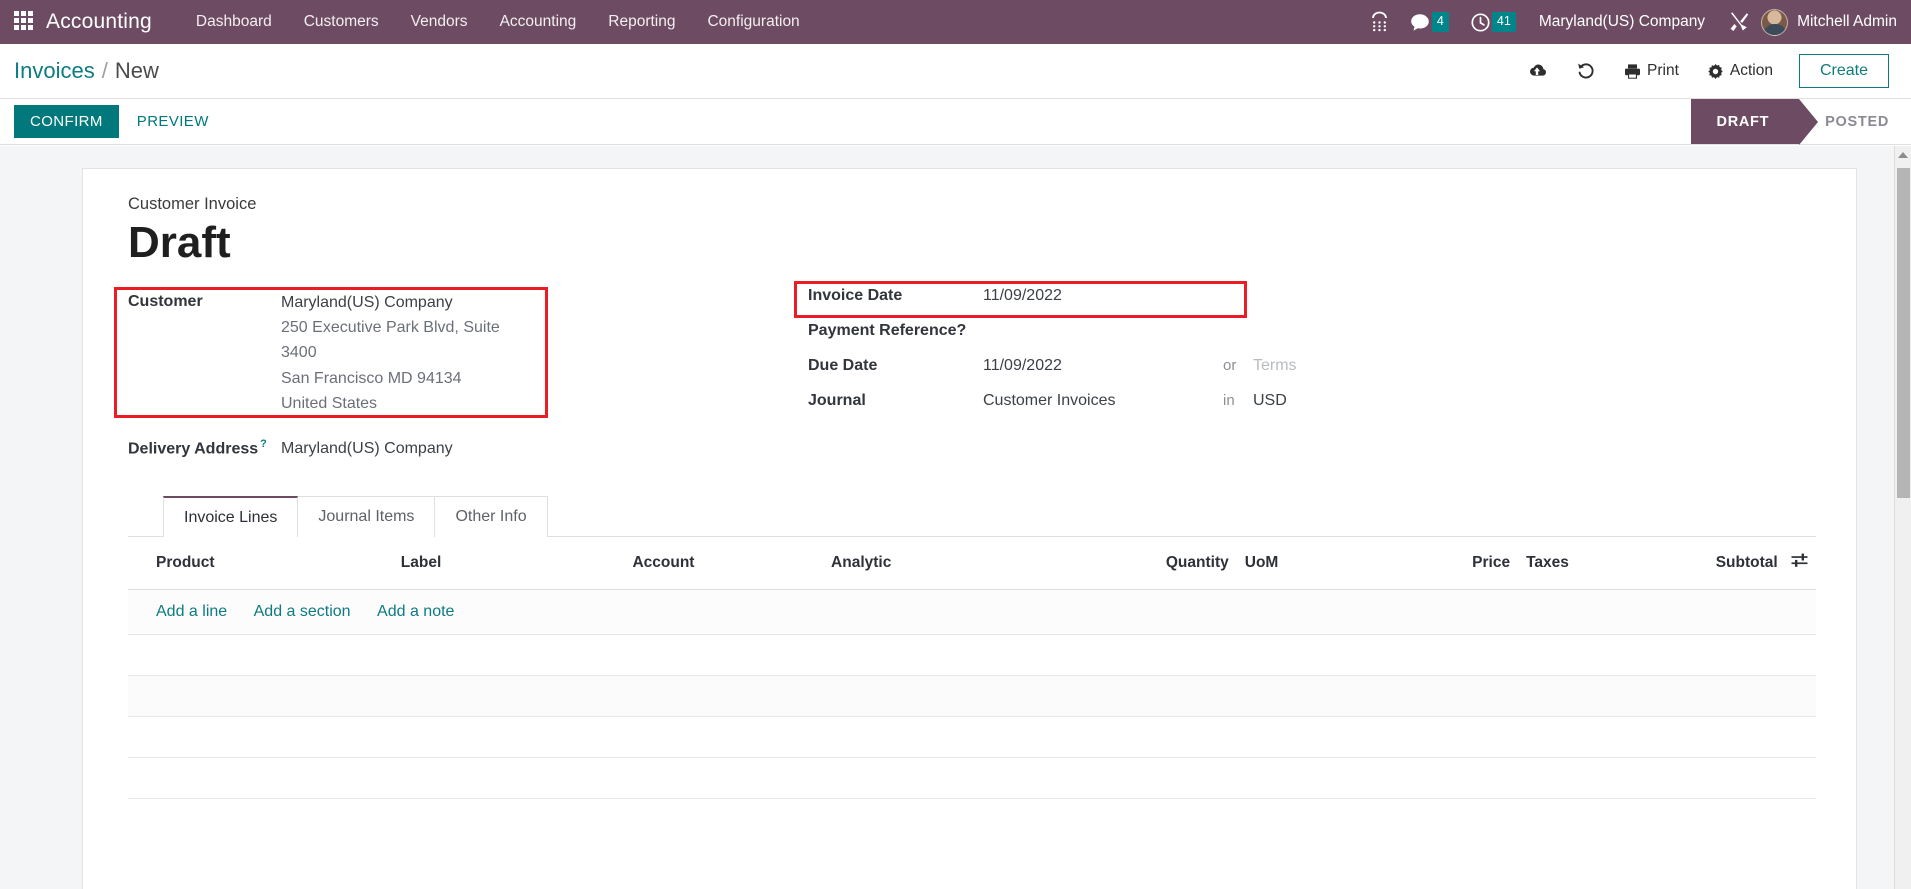  I want to click on apps-grid-icon, so click(25, 22).